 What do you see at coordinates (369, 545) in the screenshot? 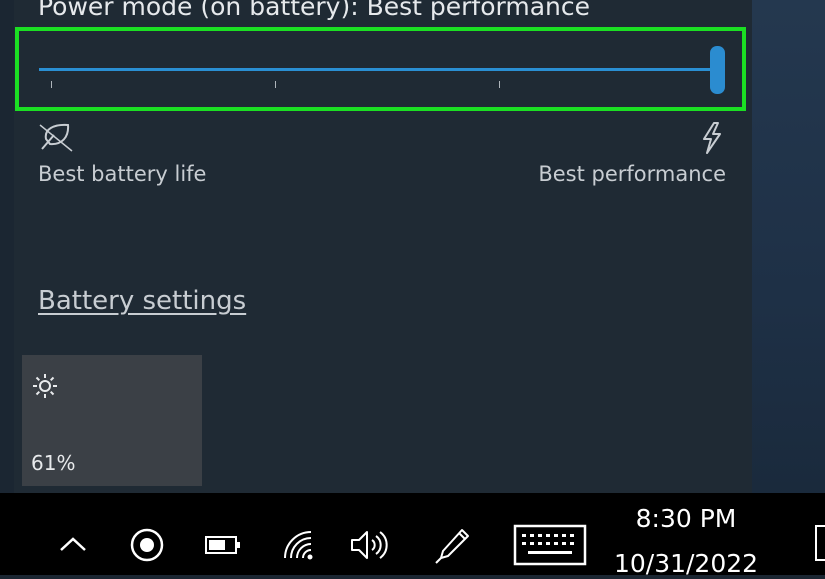
I see `volume-icon` at bounding box center [369, 545].